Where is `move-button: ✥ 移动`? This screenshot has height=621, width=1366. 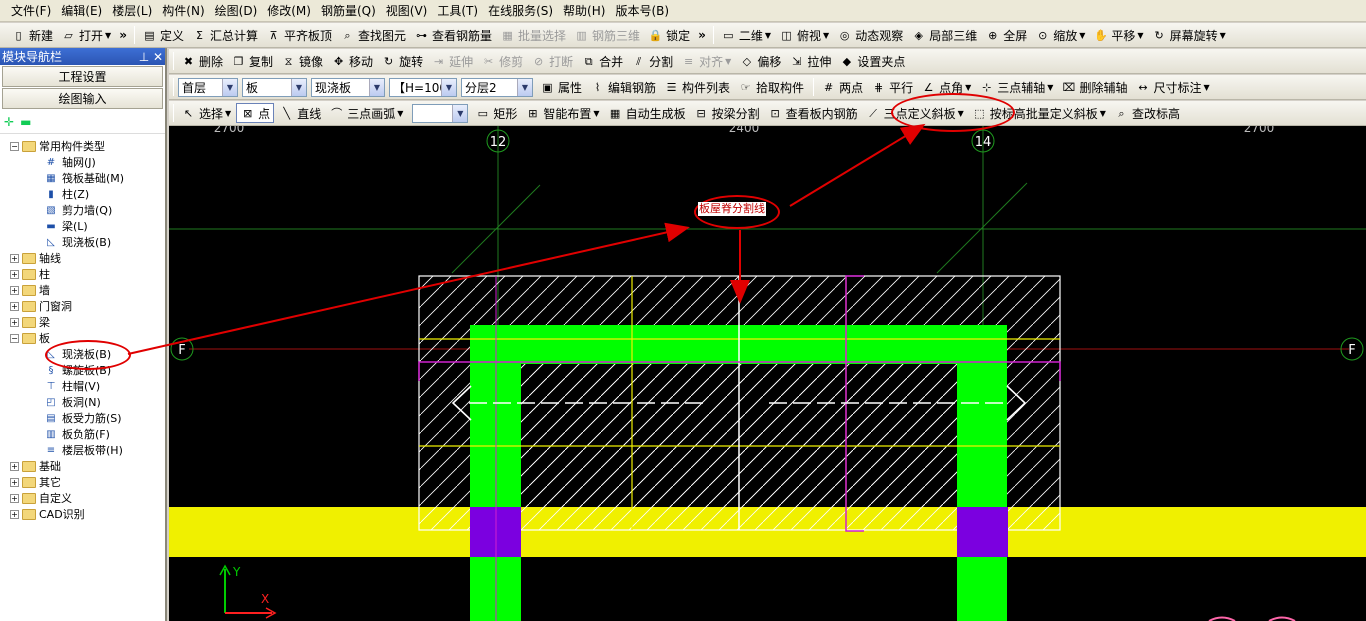
move-button: ✥ 移动 is located at coordinates (352, 61).